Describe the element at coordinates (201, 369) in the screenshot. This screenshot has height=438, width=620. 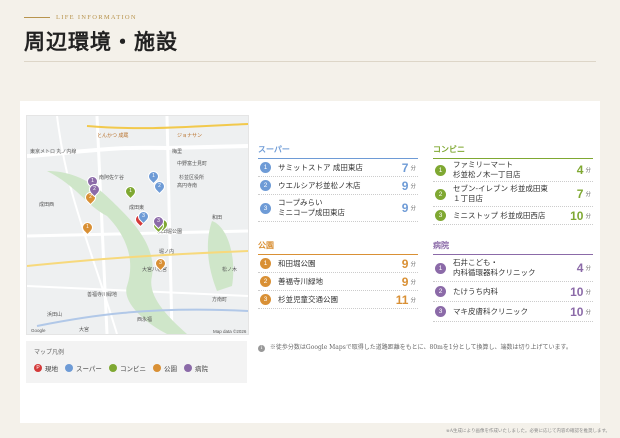
I see `legend-label: 病院` at that location.